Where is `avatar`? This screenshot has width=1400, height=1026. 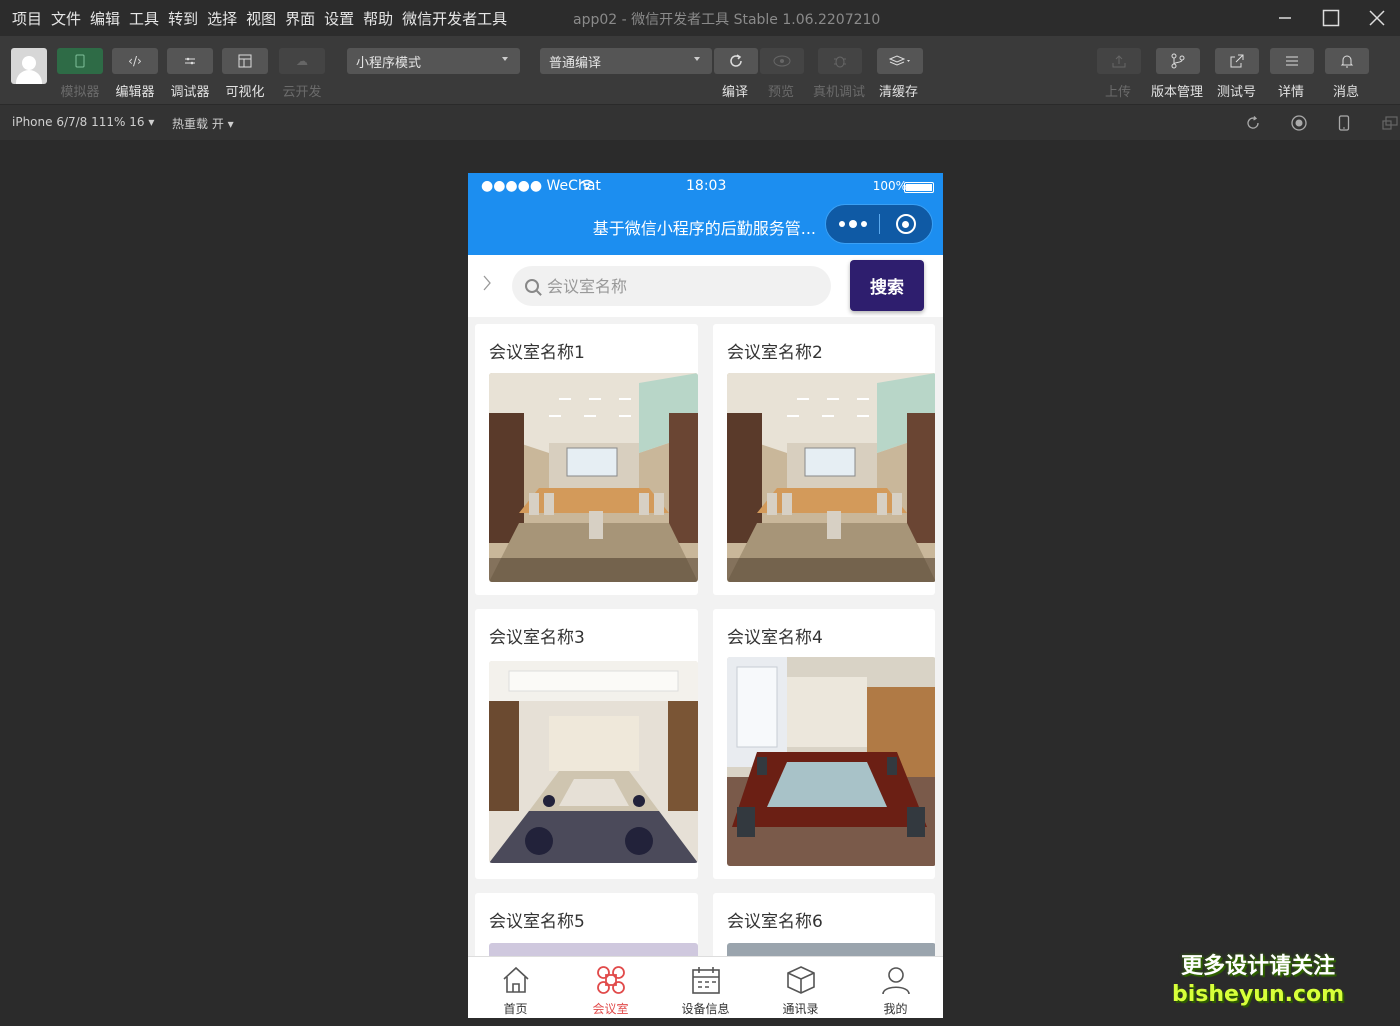
avatar is located at coordinates (29, 66).